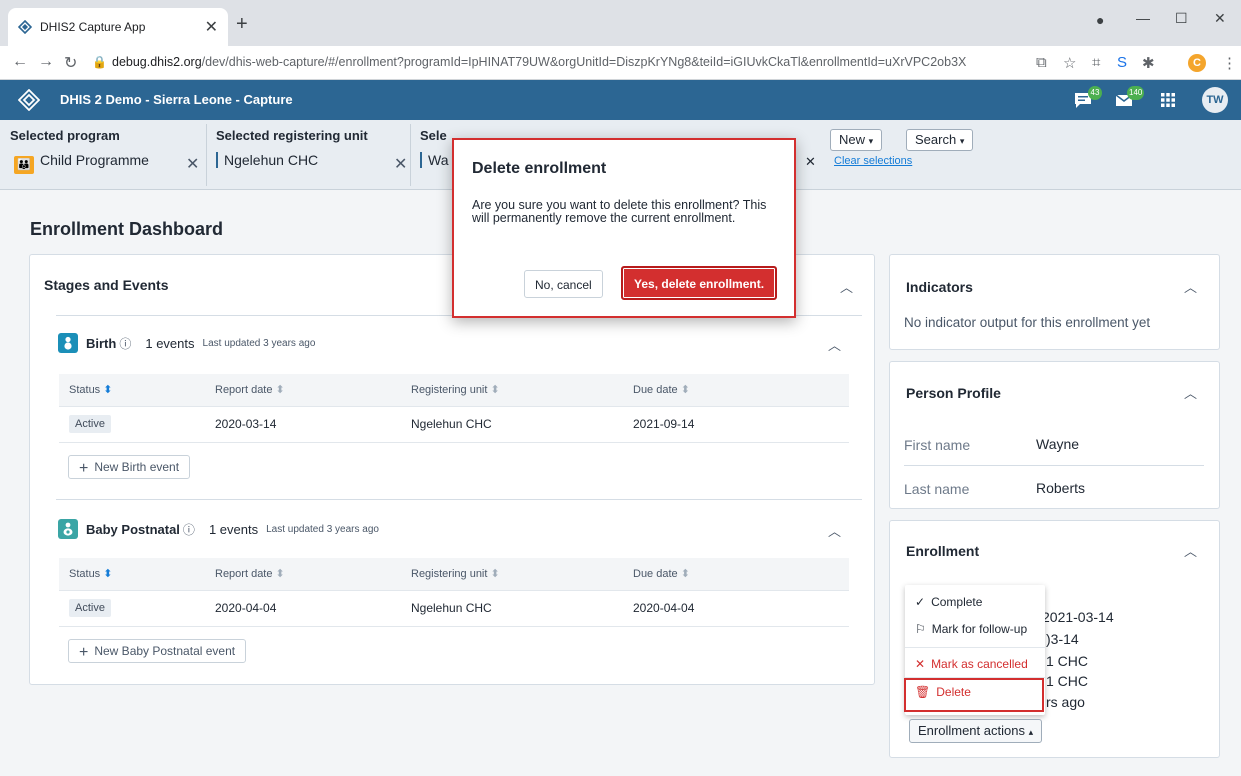  Describe the element at coordinates (25, 27) in the screenshot. I see `dhis2-favicon-icon` at that location.